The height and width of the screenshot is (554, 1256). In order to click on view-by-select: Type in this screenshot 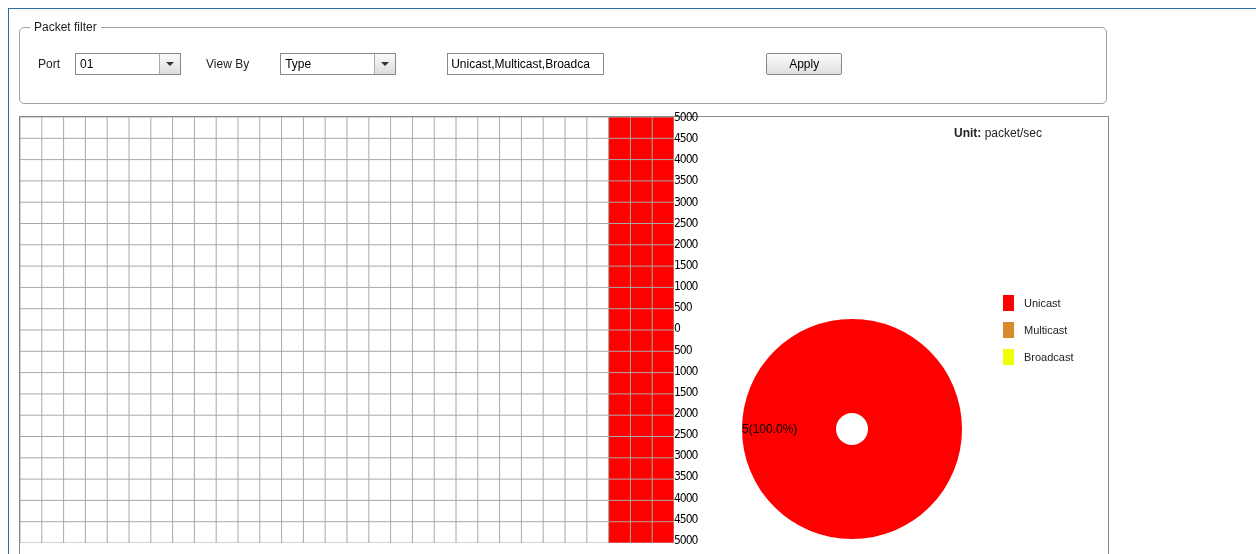, I will do `click(338, 64)`.